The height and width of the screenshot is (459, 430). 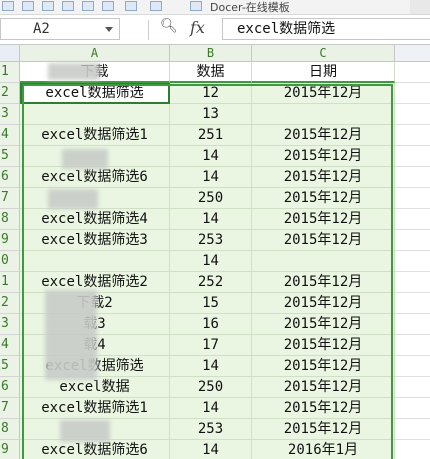 I want to click on cell-b: 252, so click(x=211, y=282).